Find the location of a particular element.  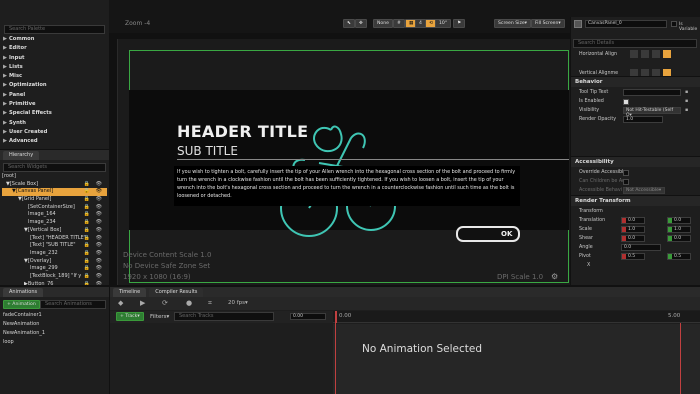

tab-hierarchy: Hierarchy is located at coordinates (21, 155).